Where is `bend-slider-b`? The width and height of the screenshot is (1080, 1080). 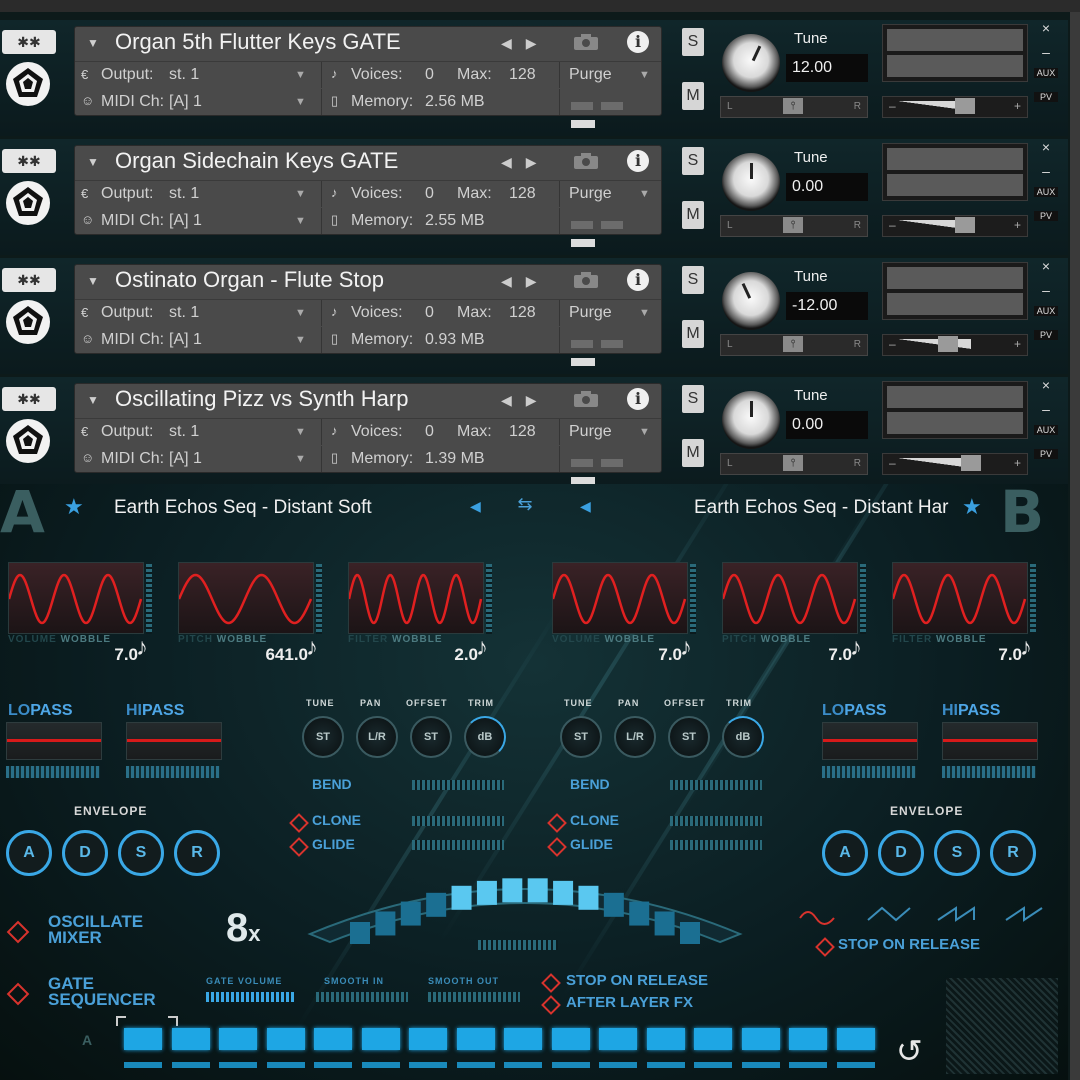
bend-slider-b is located at coordinates (716, 785).